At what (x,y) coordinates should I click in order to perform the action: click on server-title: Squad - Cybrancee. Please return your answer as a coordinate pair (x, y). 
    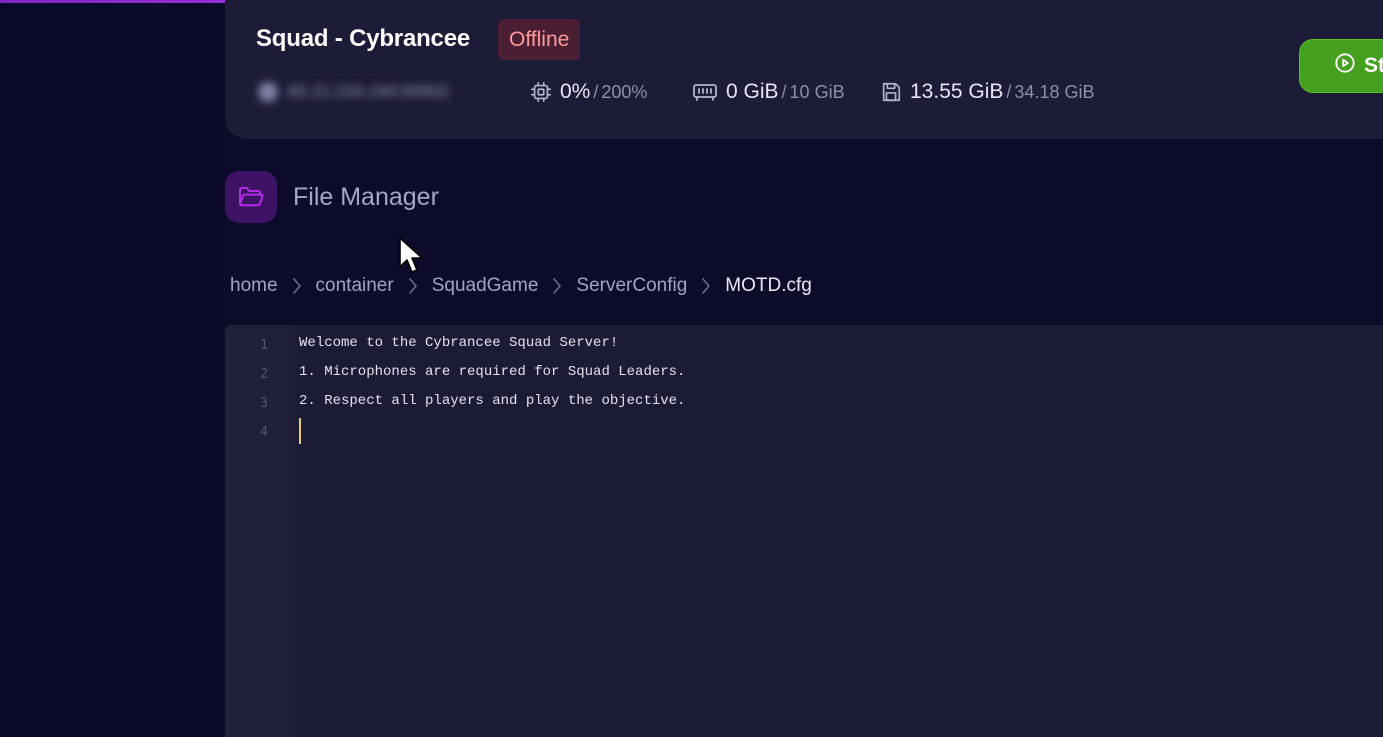
    Looking at the image, I should click on (363, 38).